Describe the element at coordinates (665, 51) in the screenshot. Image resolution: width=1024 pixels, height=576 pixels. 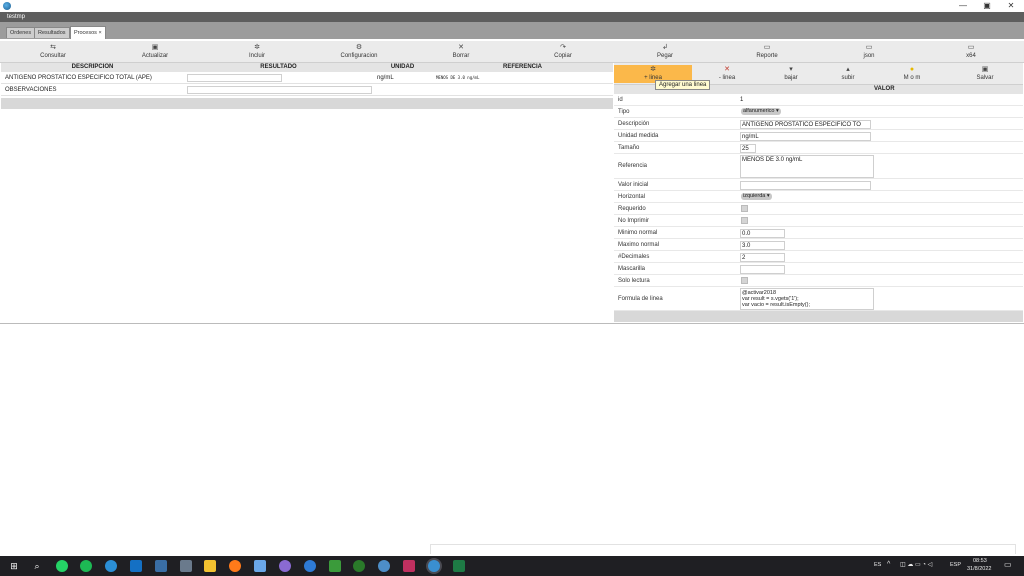
I see `pegar-button: ↲ Pegar` at that location.